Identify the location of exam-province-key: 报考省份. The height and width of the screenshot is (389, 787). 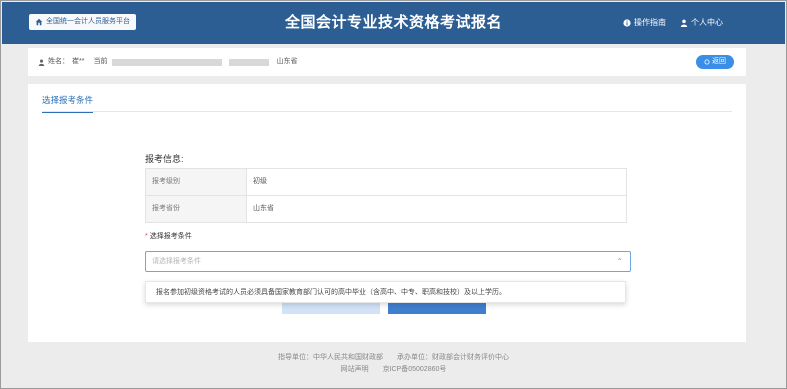
(196, 209).